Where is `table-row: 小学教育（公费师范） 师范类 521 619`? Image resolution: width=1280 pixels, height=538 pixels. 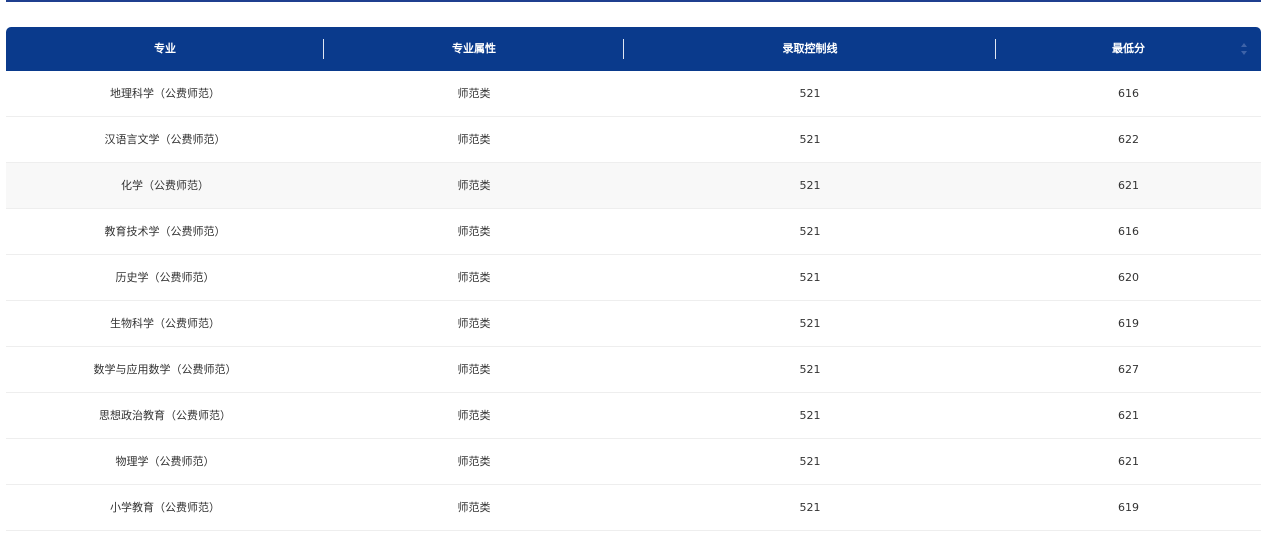
table-row: 小学教育（公费师范） 师范类 521 619 is located at coordinates (633, 508).